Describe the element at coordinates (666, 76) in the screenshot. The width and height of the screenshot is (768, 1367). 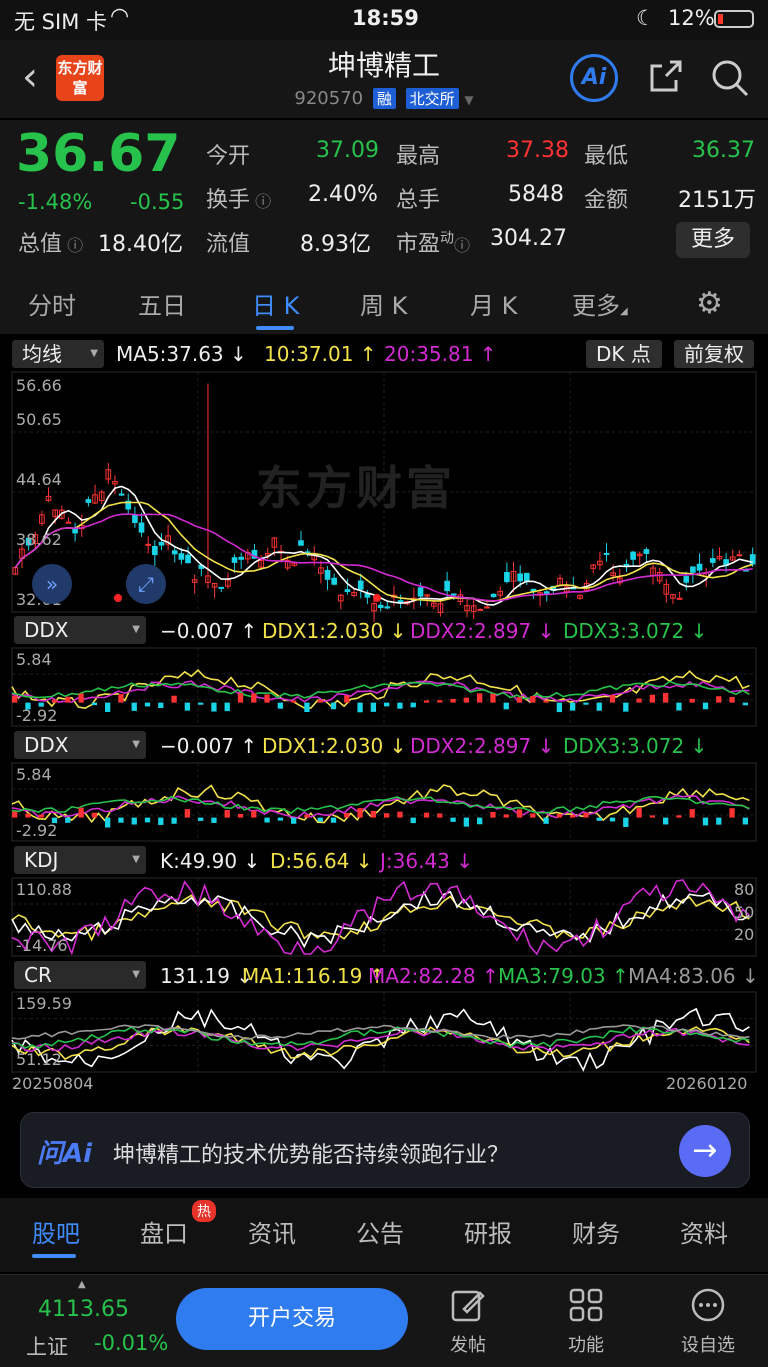
I see `share-icon` at that location.